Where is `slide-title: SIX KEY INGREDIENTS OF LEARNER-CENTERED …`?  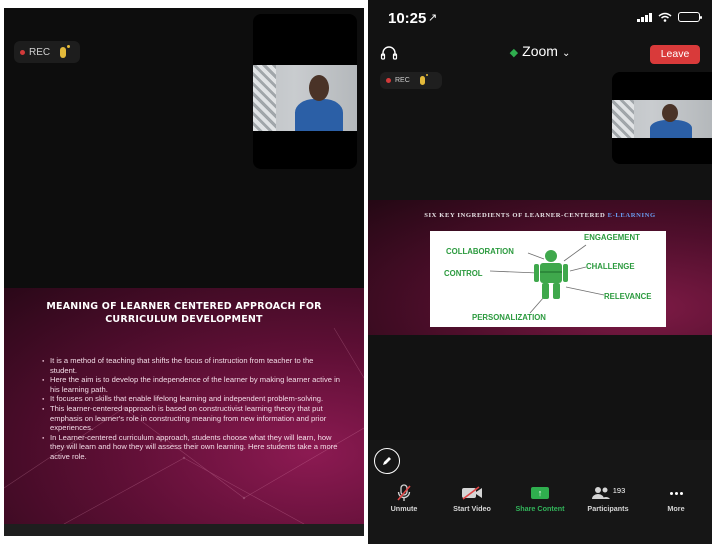 slide-title: SIX KEY INGREDIENTS OF LEARNER-CENTERED … is located at coordinates (540, 215).